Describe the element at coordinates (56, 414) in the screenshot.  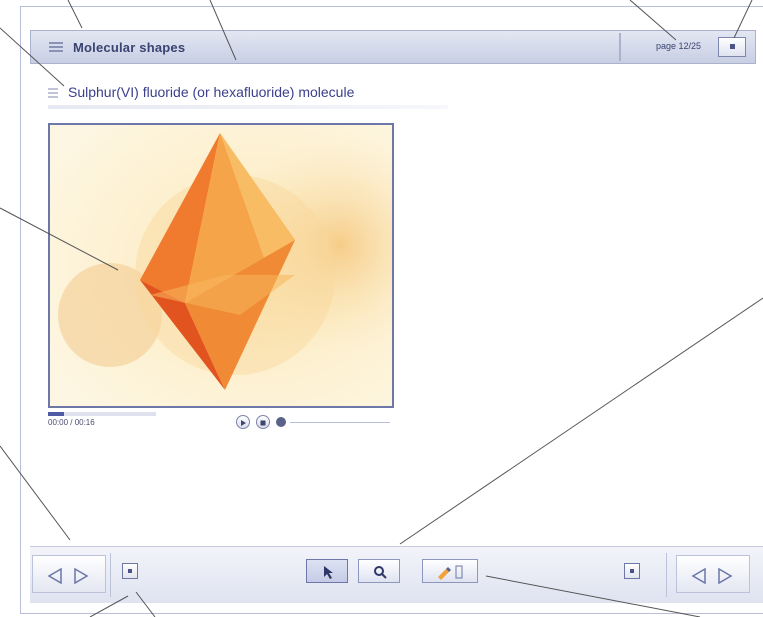
I see `progress-fill` at that location.